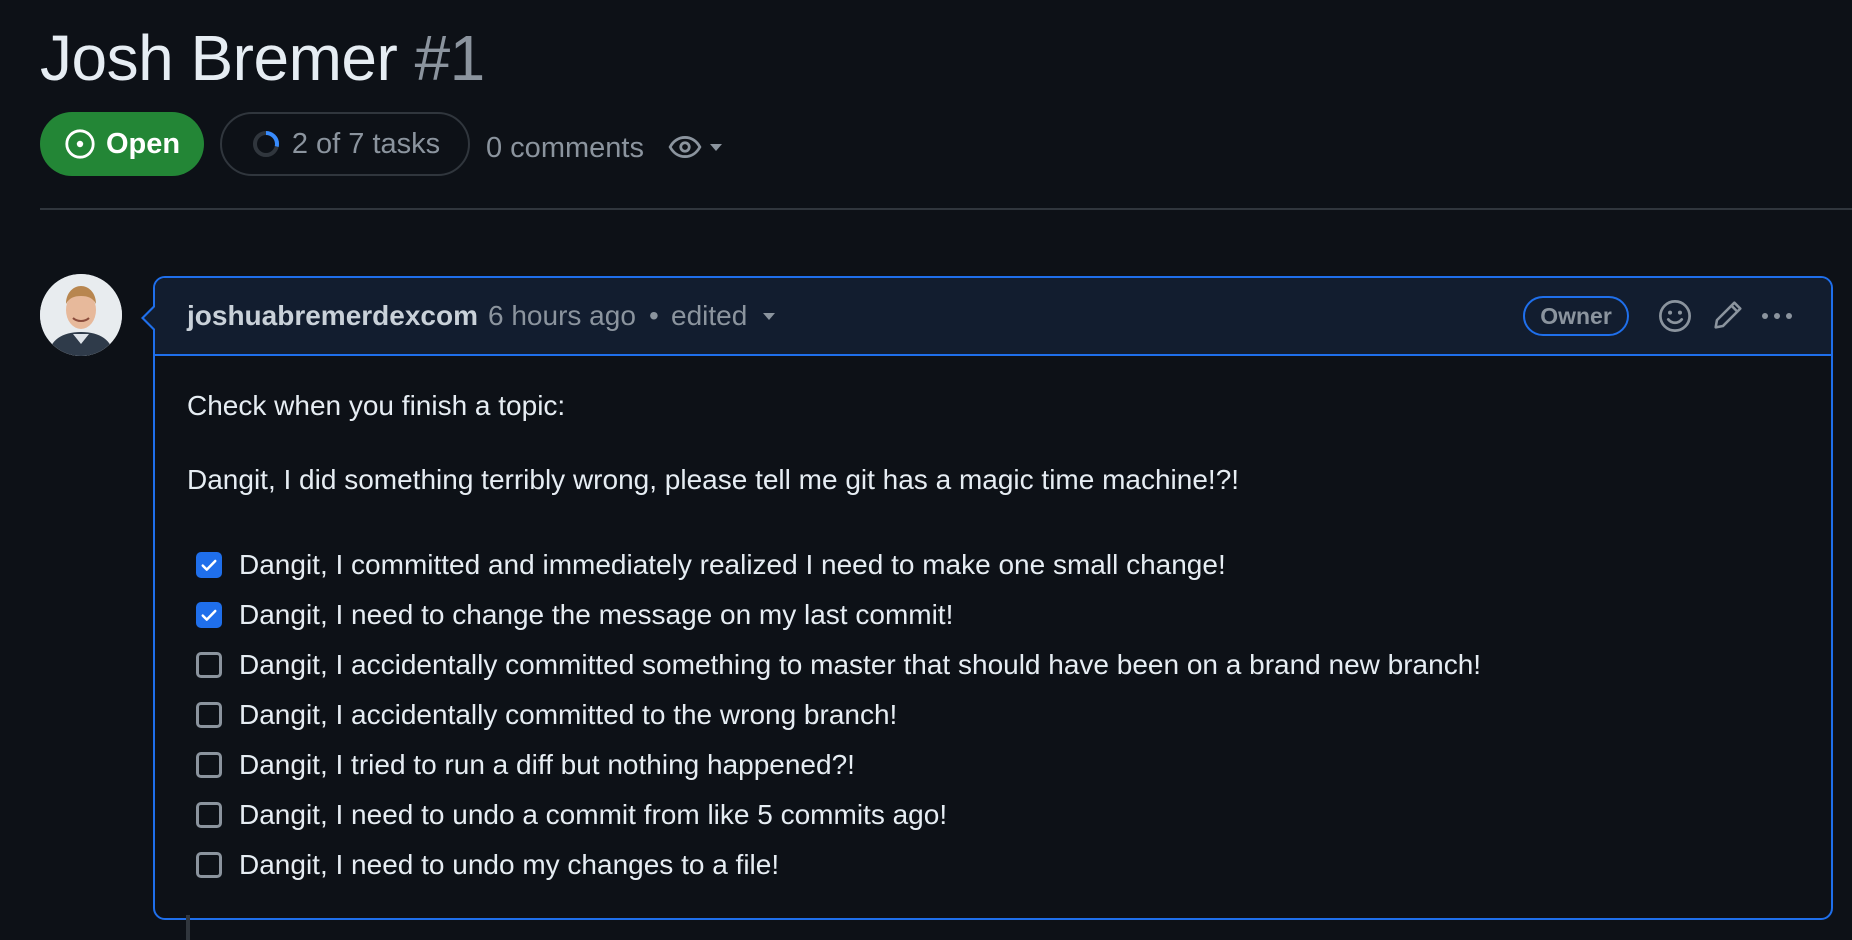  What do you see at coordinates (565, 148) in the screenshot?
I see `comments-count: 0 comments` at bounding box center [565, 148].